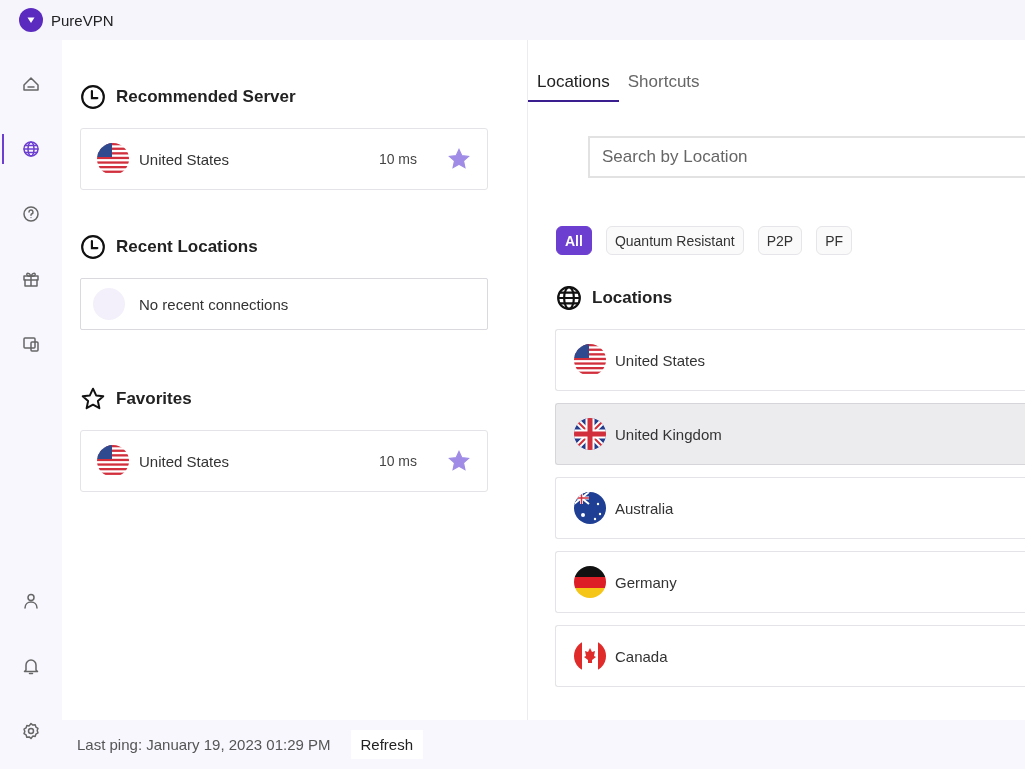 The image size is (1025, 769). I want to click on tab: Shortcuts, so click(663, 86).